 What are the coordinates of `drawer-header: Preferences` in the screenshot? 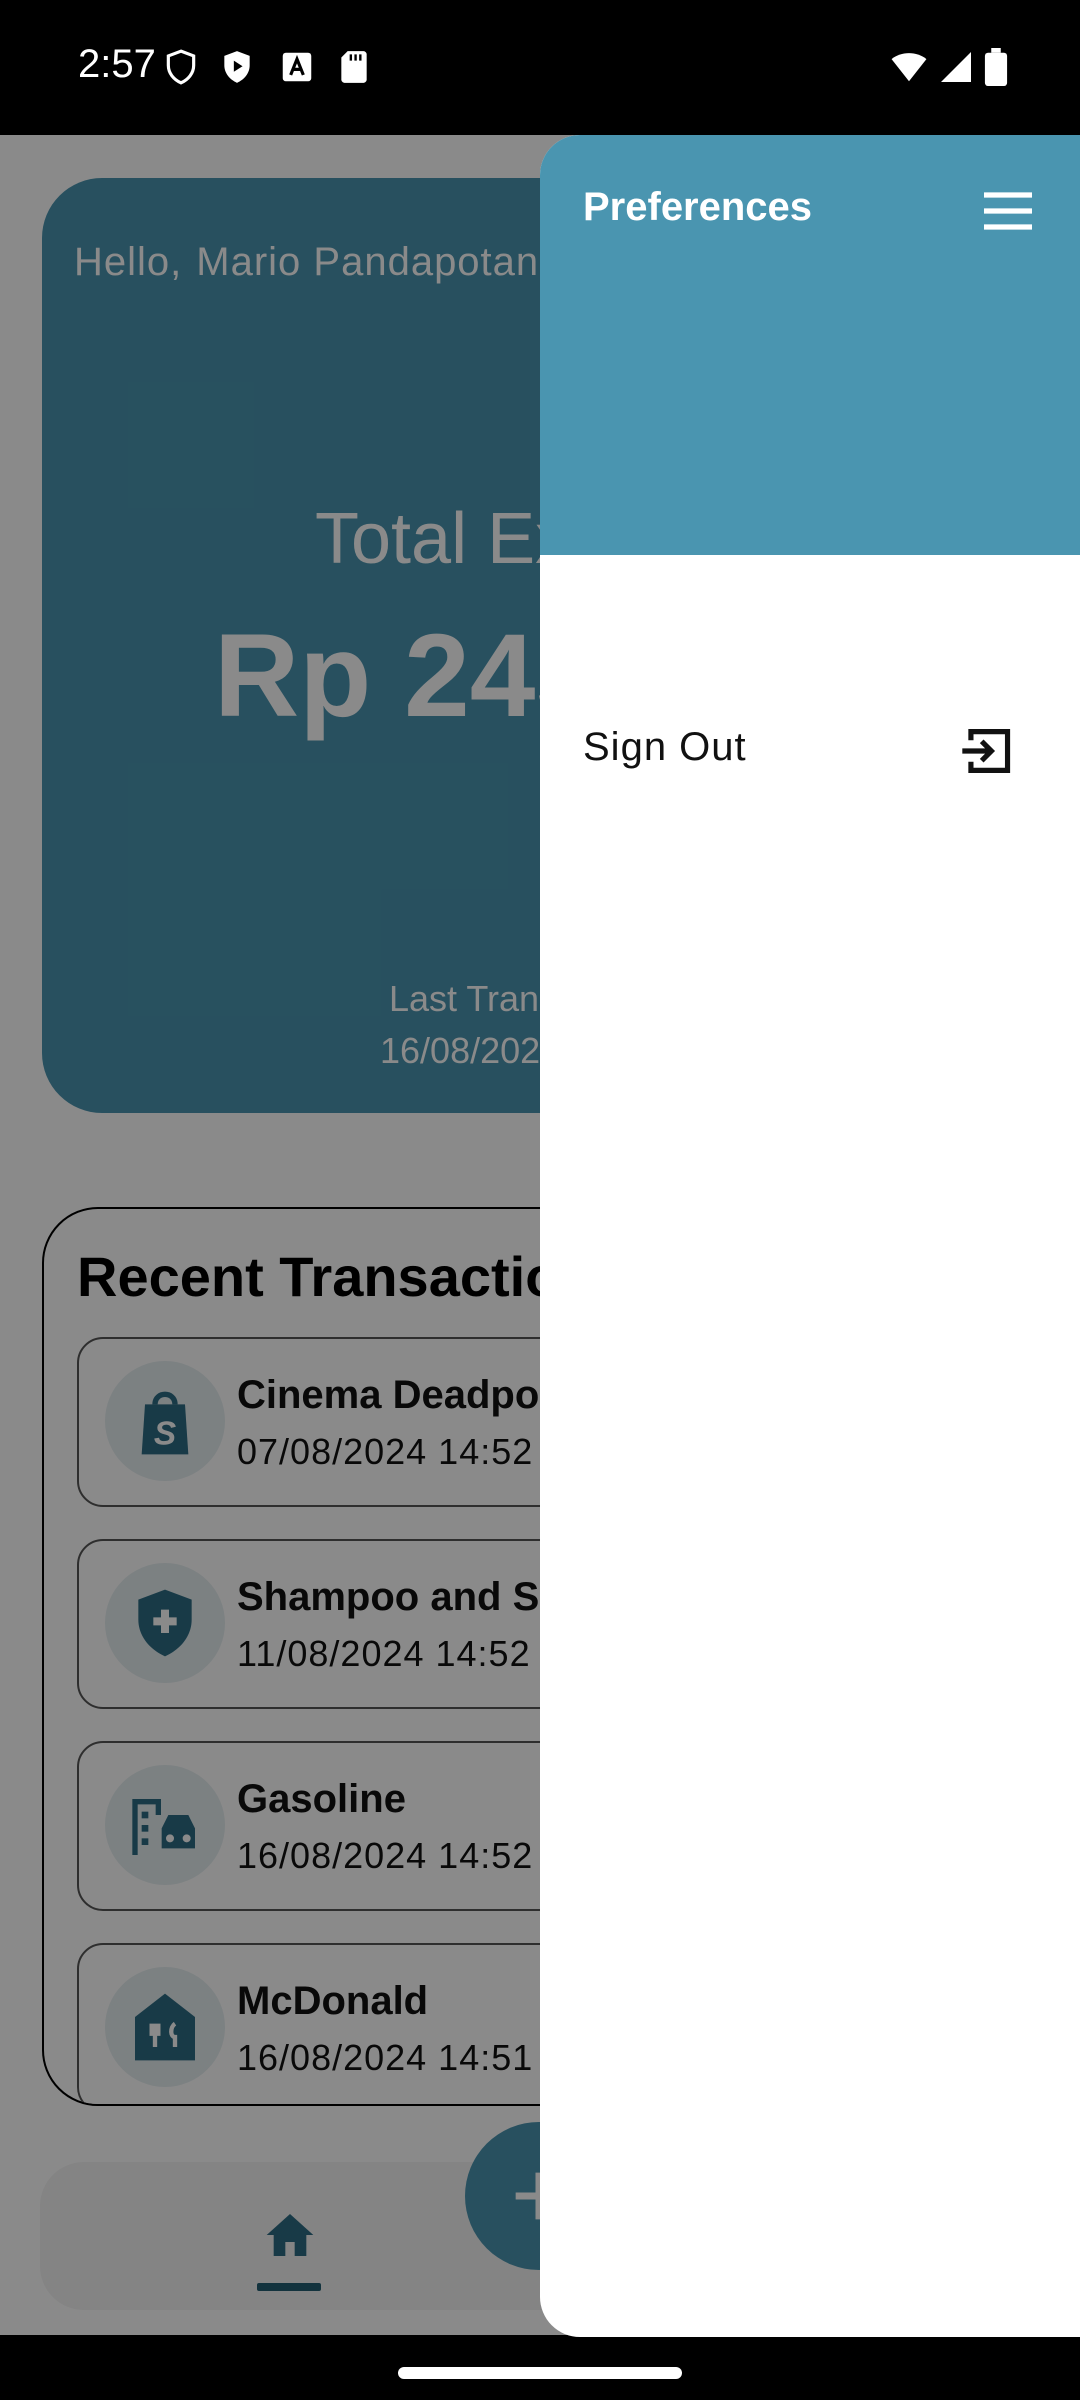 It's located at (810, 345).